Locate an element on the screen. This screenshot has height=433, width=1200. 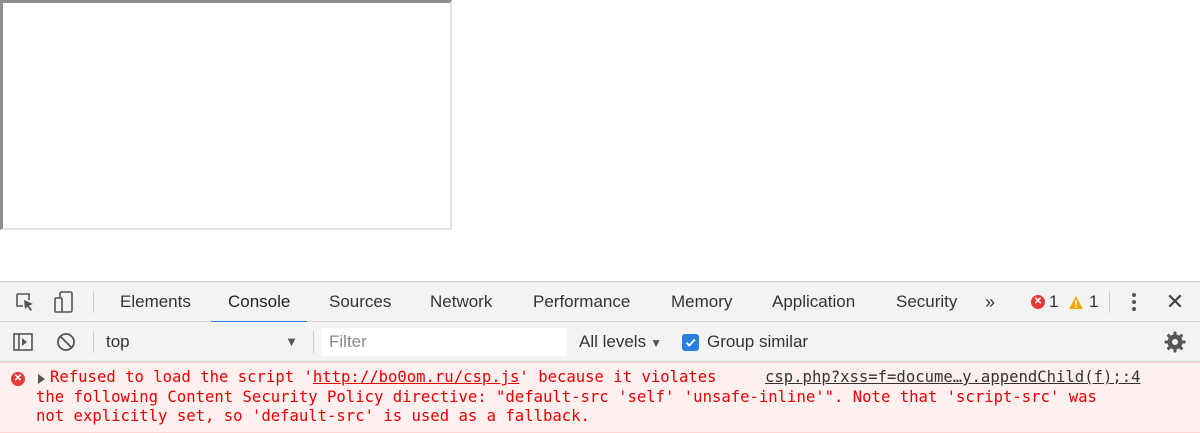
message-url-link: http://bo0om.ru/csp.js is located at coordinates (416, 377).